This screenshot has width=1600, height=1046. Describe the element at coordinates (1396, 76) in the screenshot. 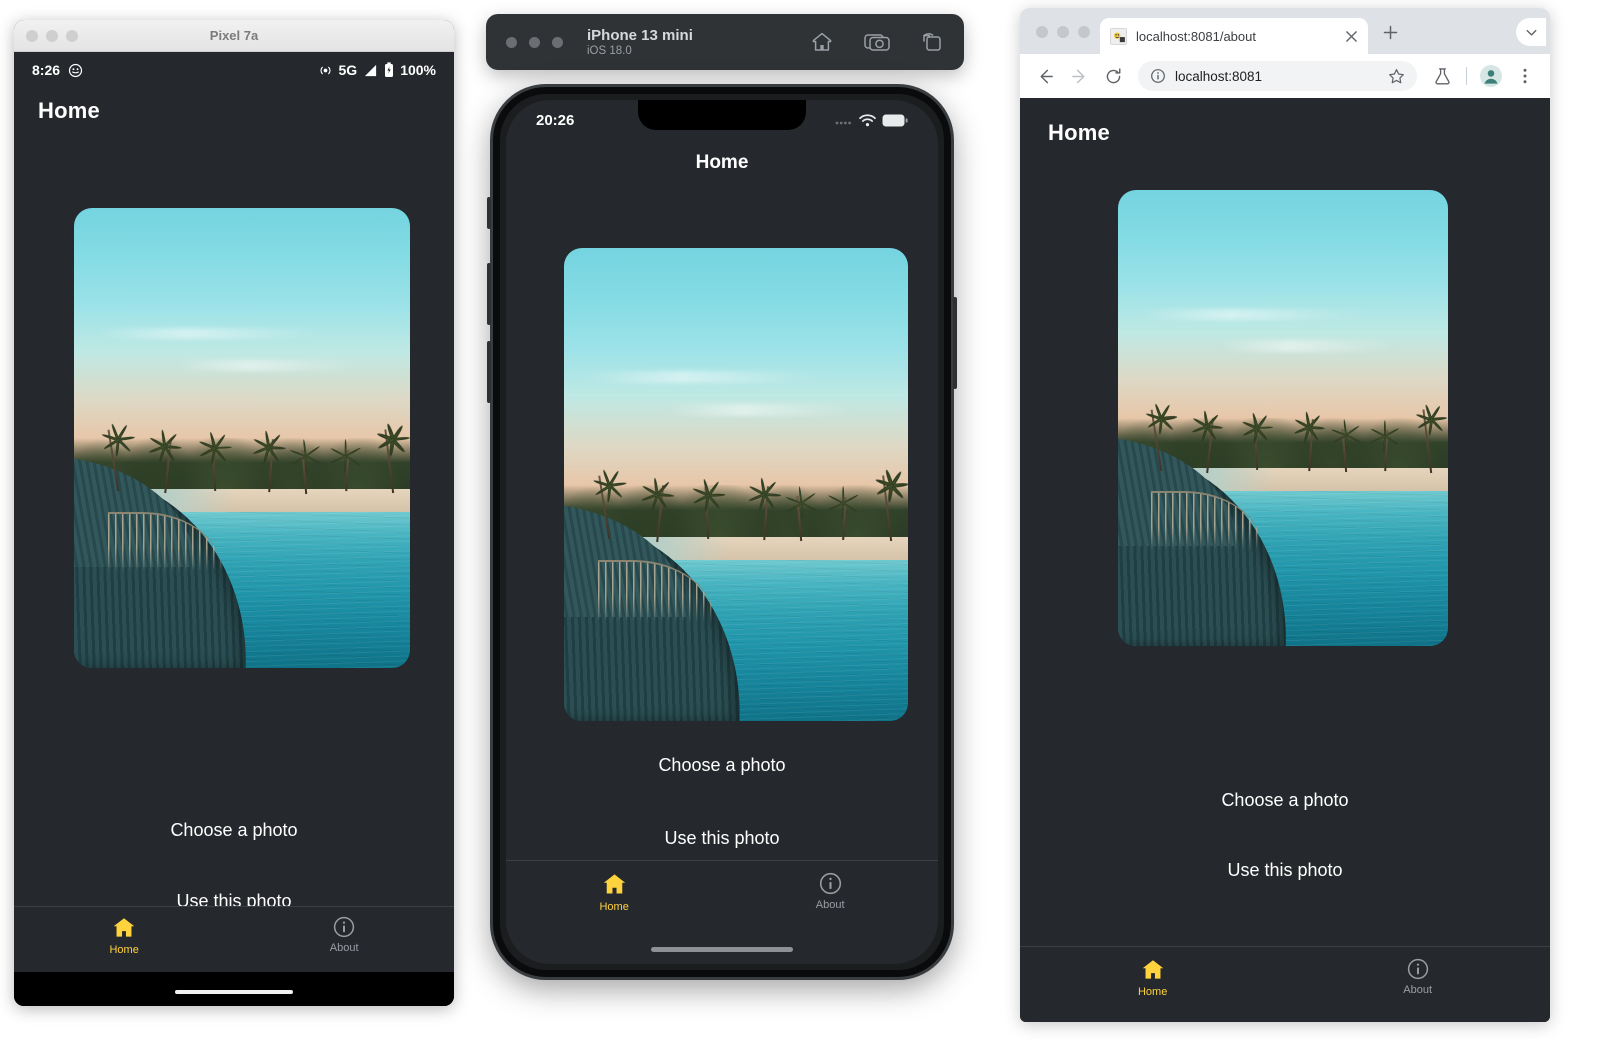

I see `bookmark-star-icon` at that location.